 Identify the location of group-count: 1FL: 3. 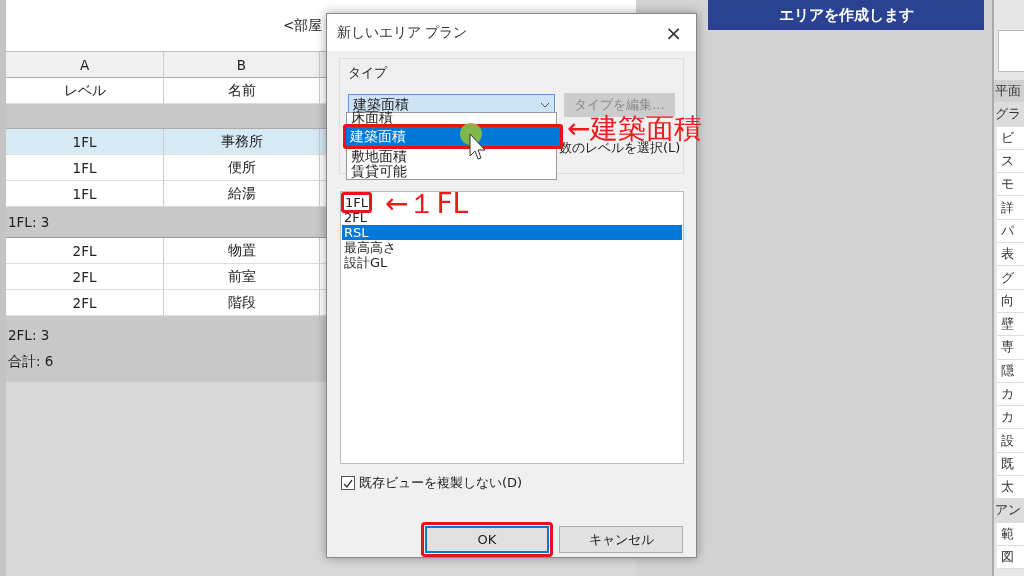
(29, 222).